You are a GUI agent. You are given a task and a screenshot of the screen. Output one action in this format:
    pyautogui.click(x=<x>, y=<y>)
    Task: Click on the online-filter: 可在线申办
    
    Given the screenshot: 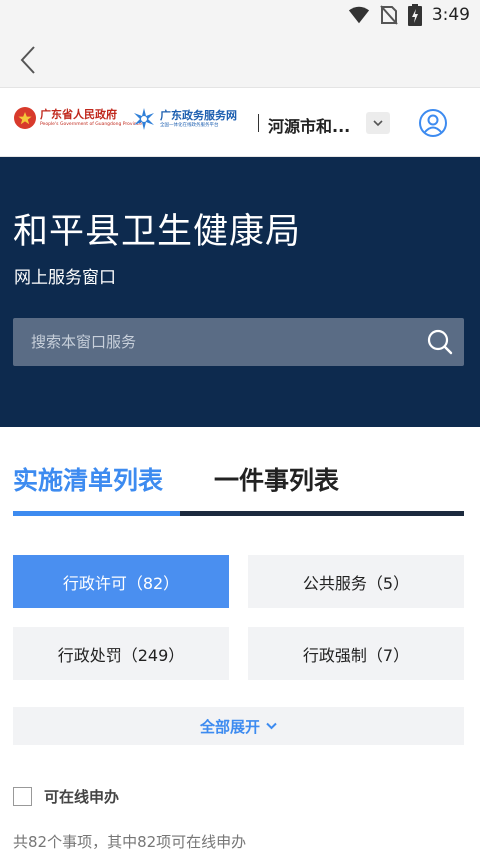 What is the action you would take?
    pyautogui.click(x=66, y=796)
    